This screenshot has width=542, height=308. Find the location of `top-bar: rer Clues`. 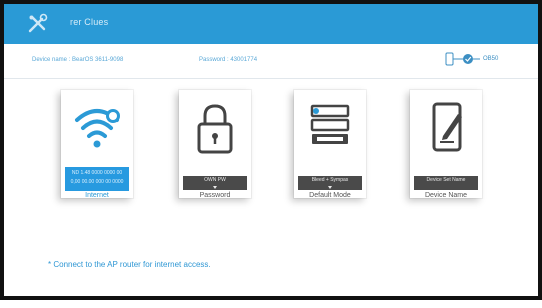

top-bar: rer Clues is located at coordinates (271, 24).